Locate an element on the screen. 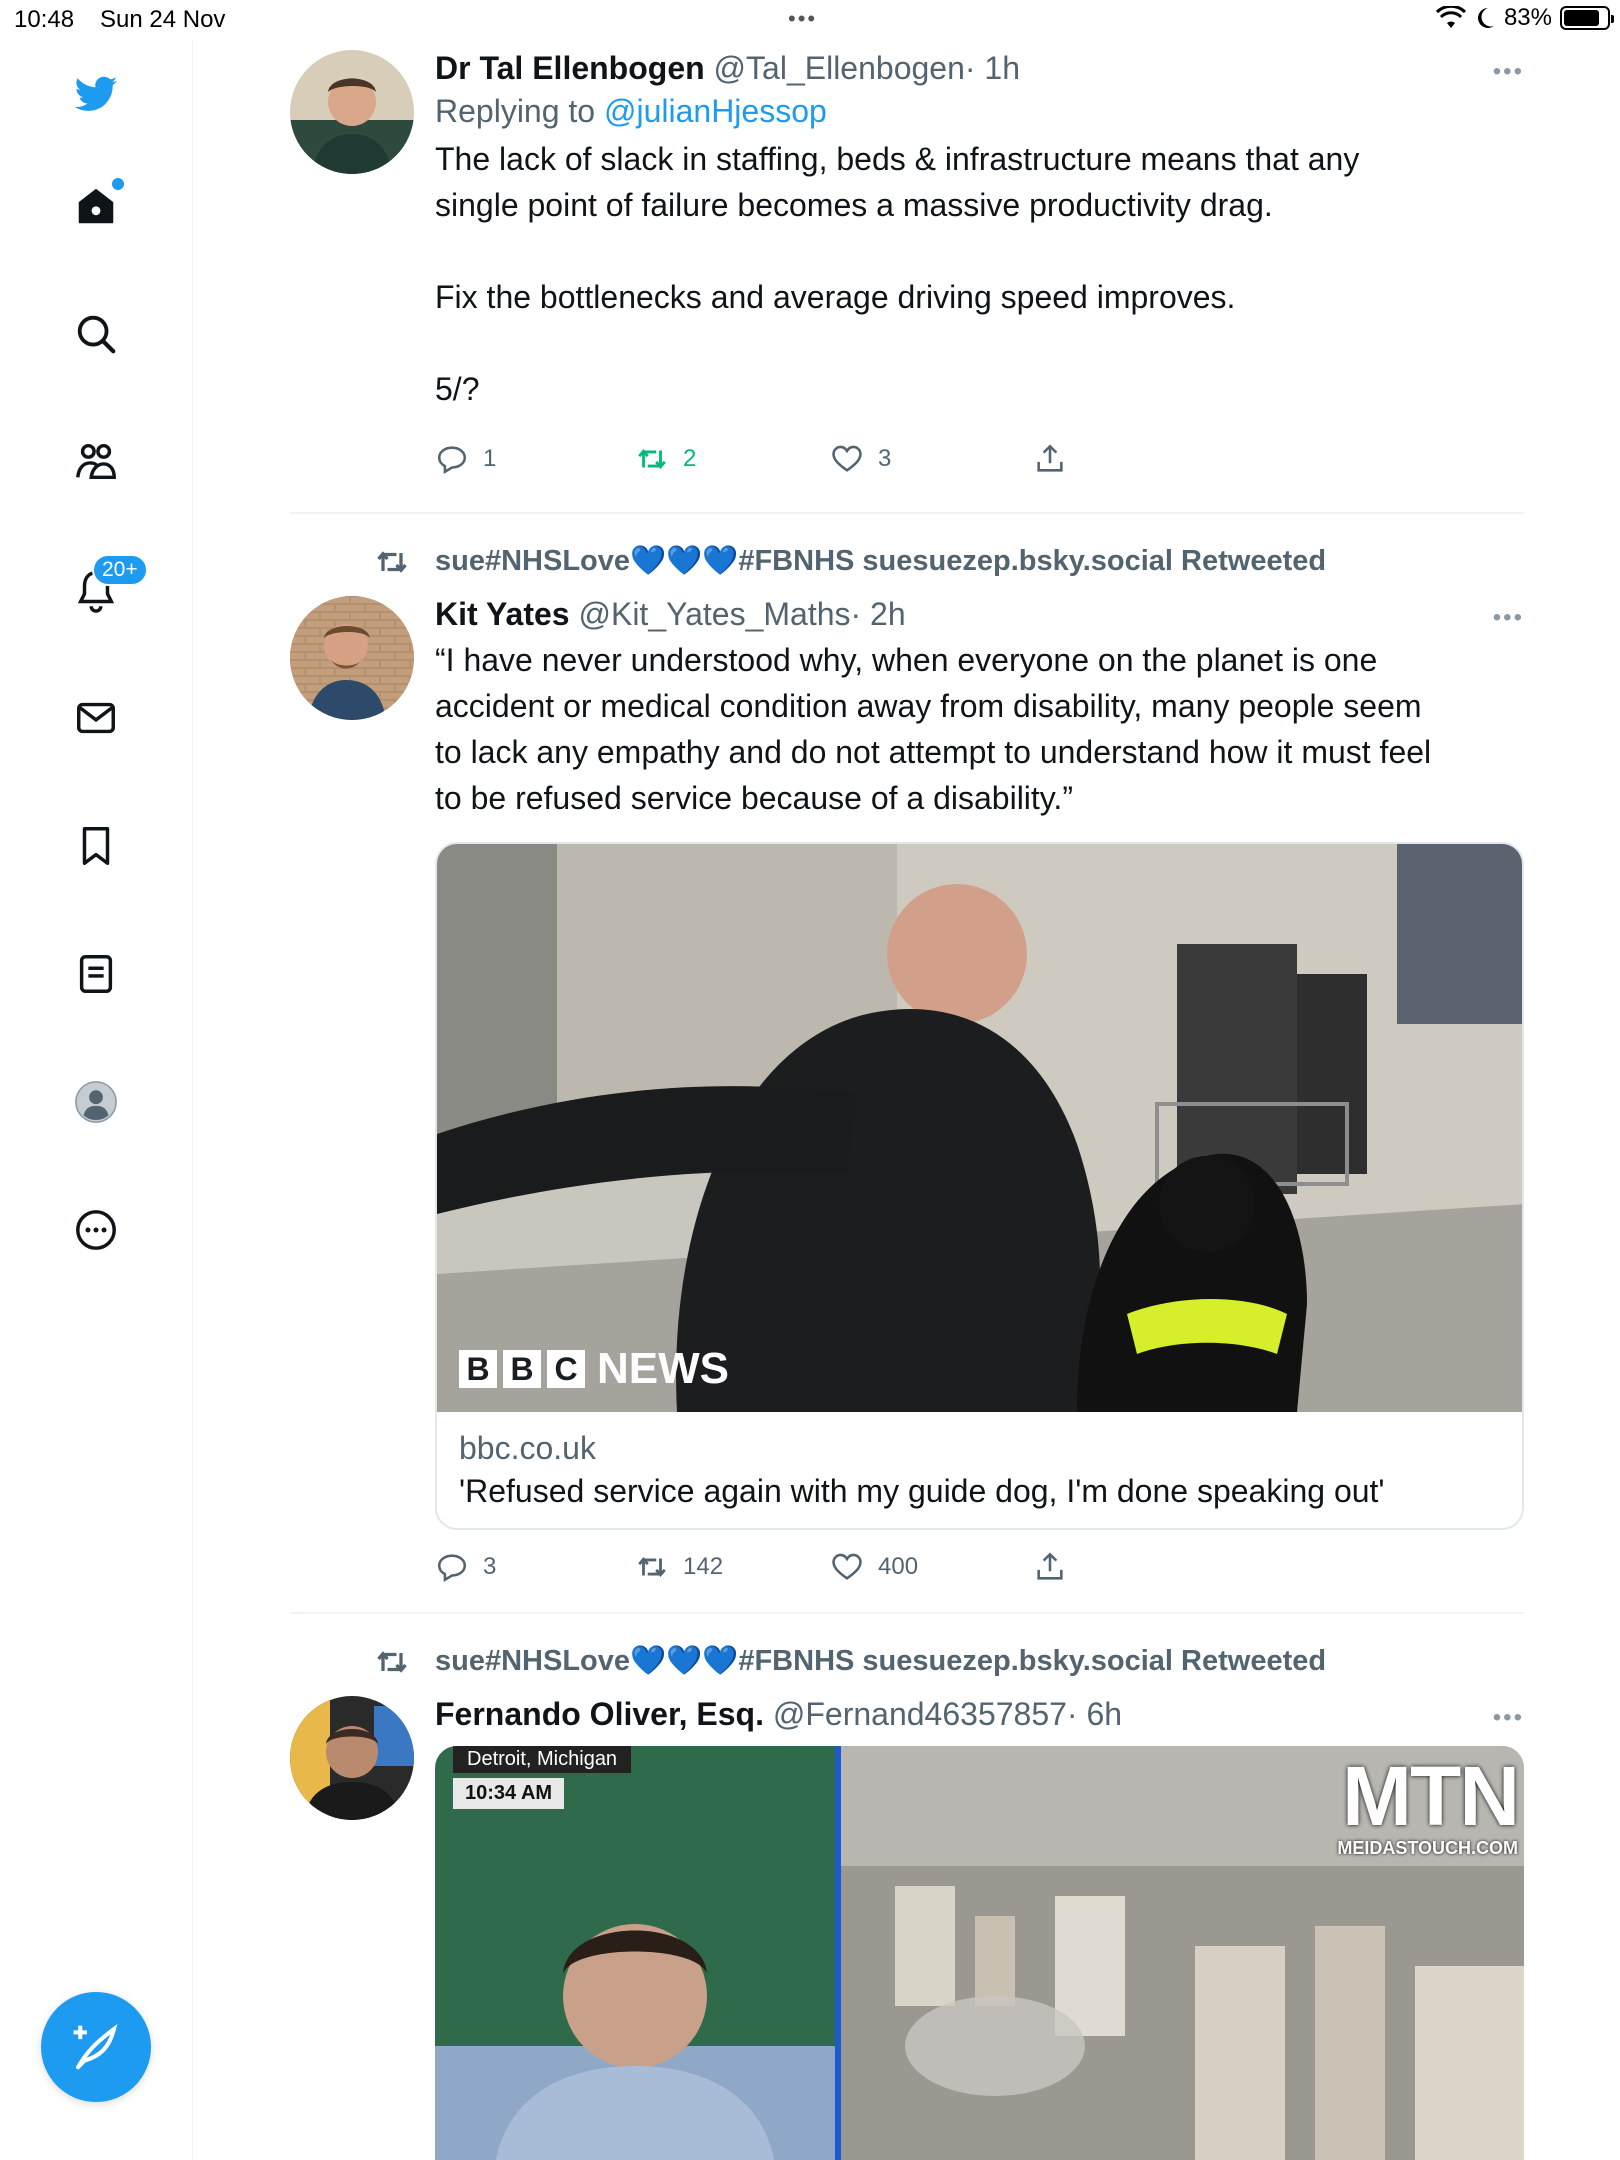 Image resolution: width=1620 pixels, height=2160 pixels. like-button: 3 is located at coordinates (860, 459).